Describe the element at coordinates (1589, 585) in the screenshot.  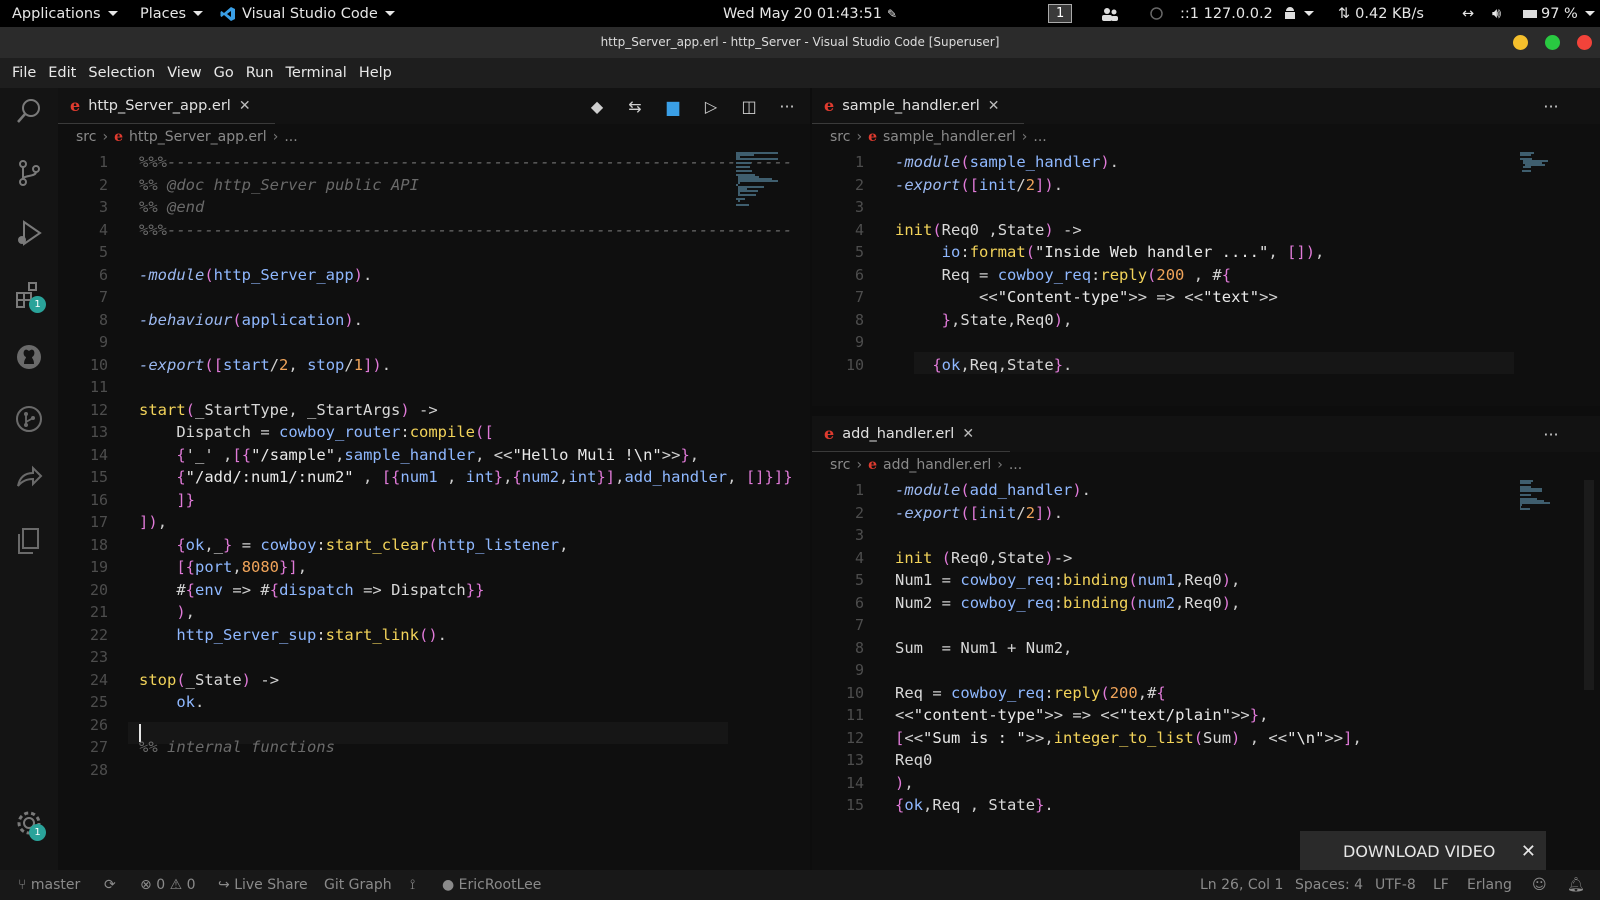
I see `scrollbar` at that location.